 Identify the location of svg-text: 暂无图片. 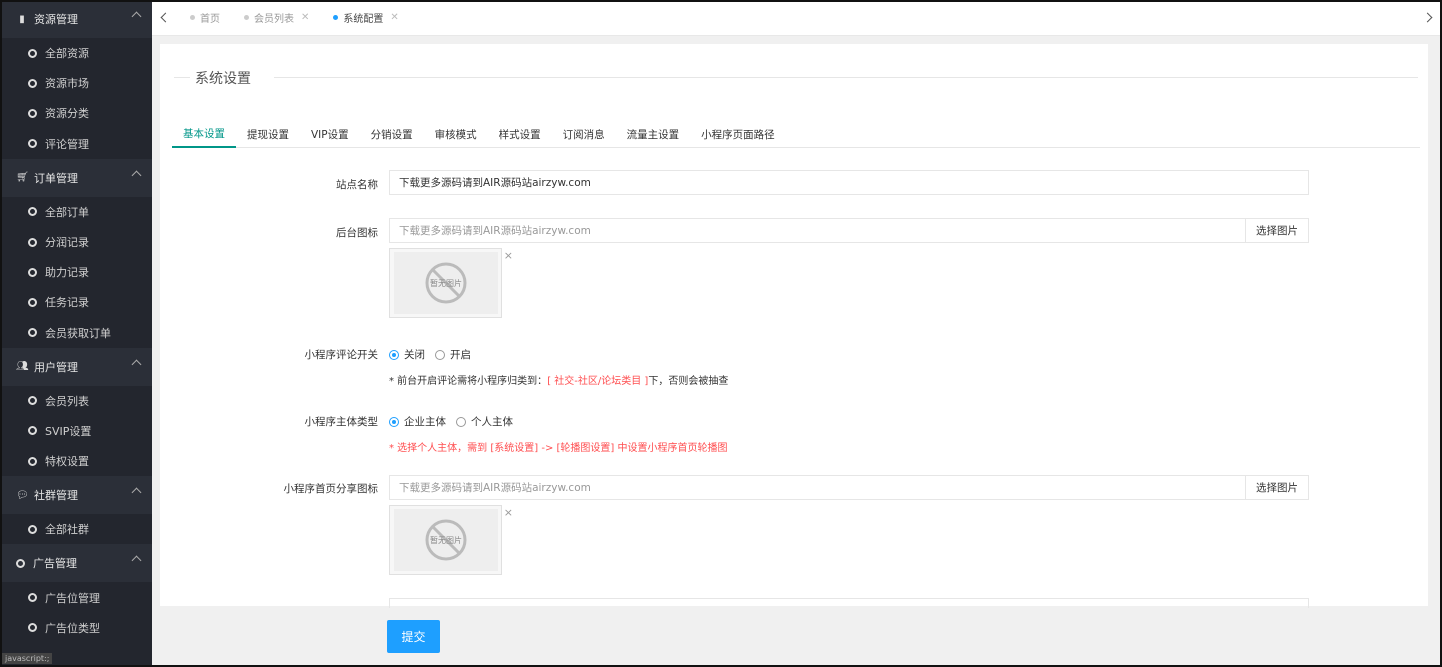
(446, 540).